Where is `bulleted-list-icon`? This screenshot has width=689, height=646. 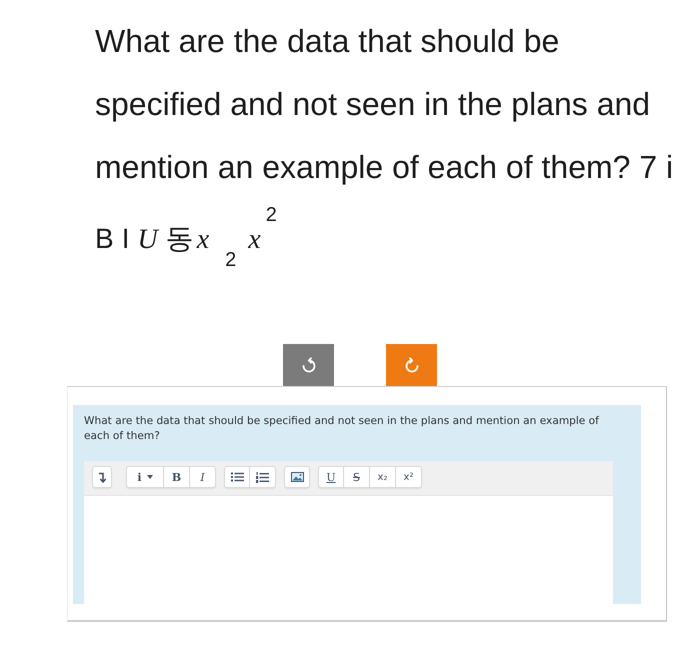
bulleted-list-icon is located at coordinates (237, 477).